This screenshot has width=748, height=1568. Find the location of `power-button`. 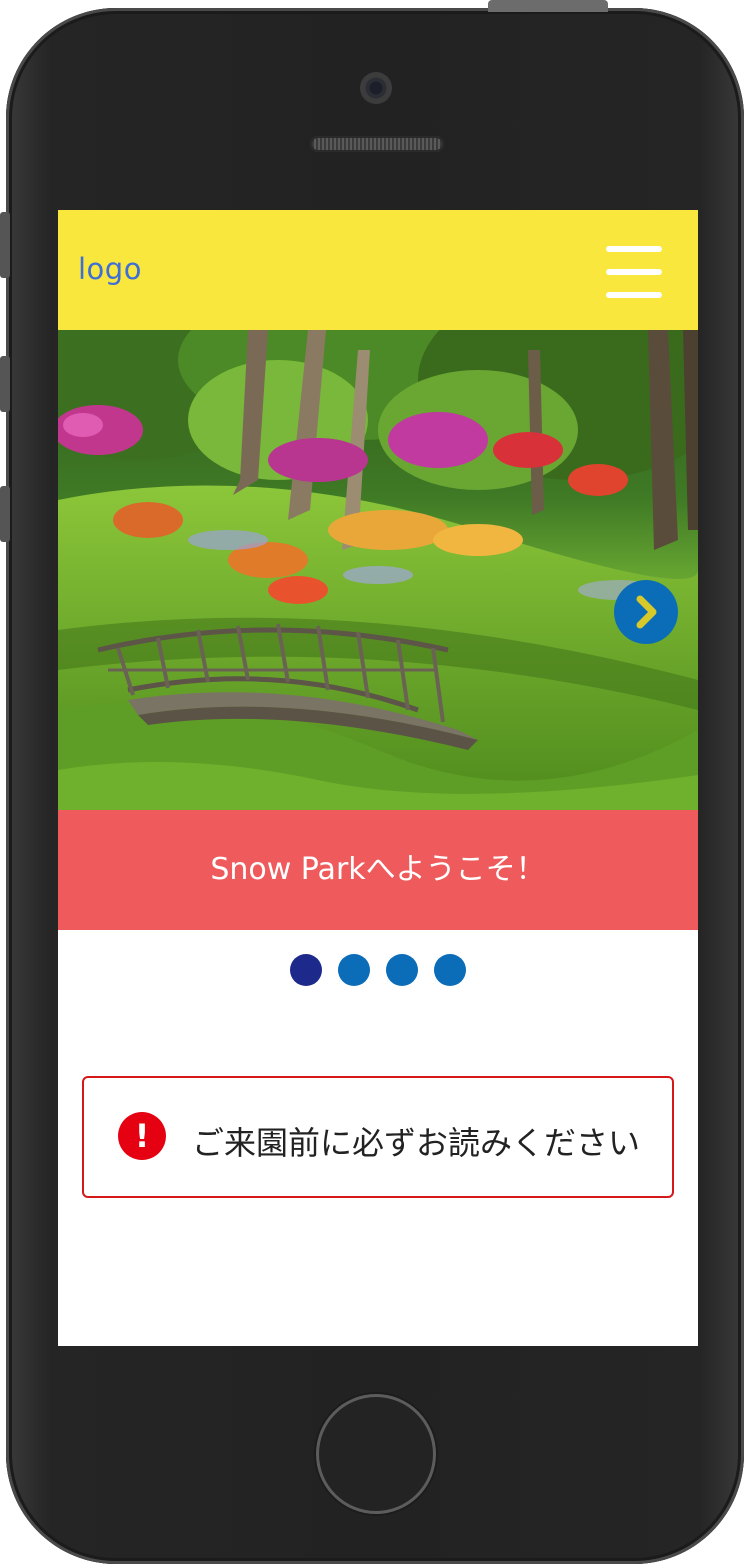

power-button is located at coordinates (548, 6).